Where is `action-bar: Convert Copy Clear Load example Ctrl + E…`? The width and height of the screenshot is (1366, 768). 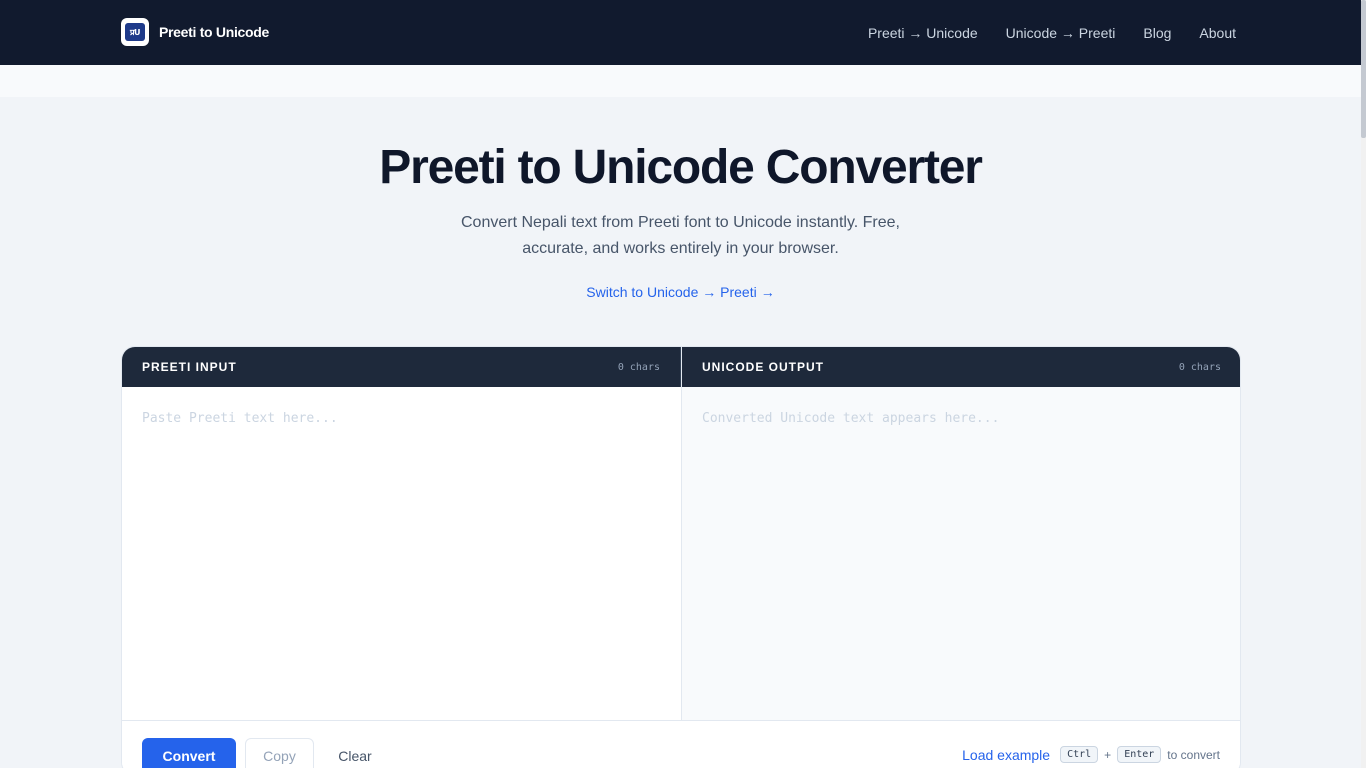
action-bar: Convert Copy Clear Load example Ctrl + E… is located at coordinates (681, 744).